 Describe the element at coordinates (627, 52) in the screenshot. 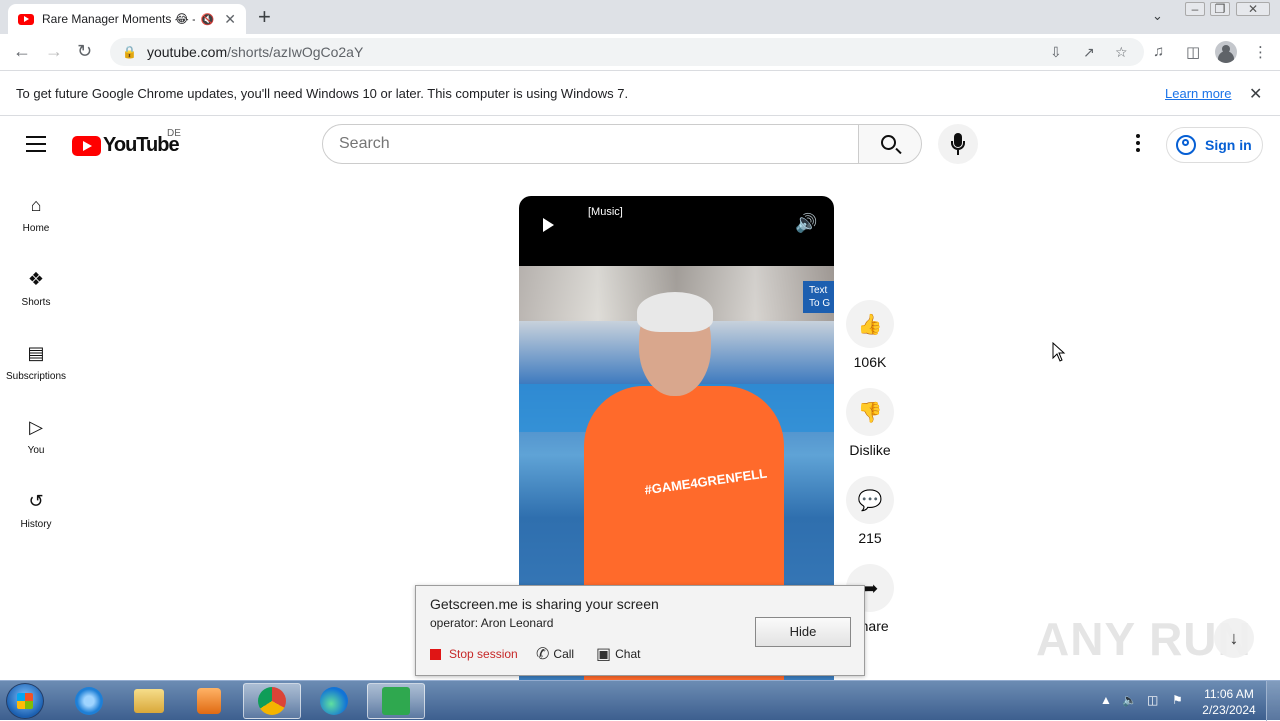

I see `address-bar: 🔒 youtube.com/shorts/azIwOgCo2aY` at that location.